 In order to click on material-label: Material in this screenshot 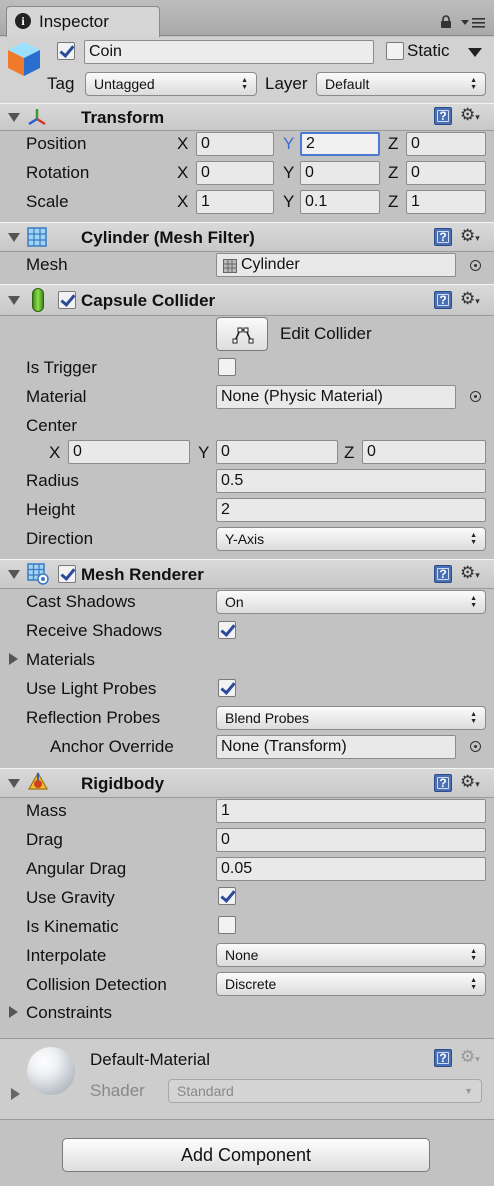, I will do `click(56, 396)`.